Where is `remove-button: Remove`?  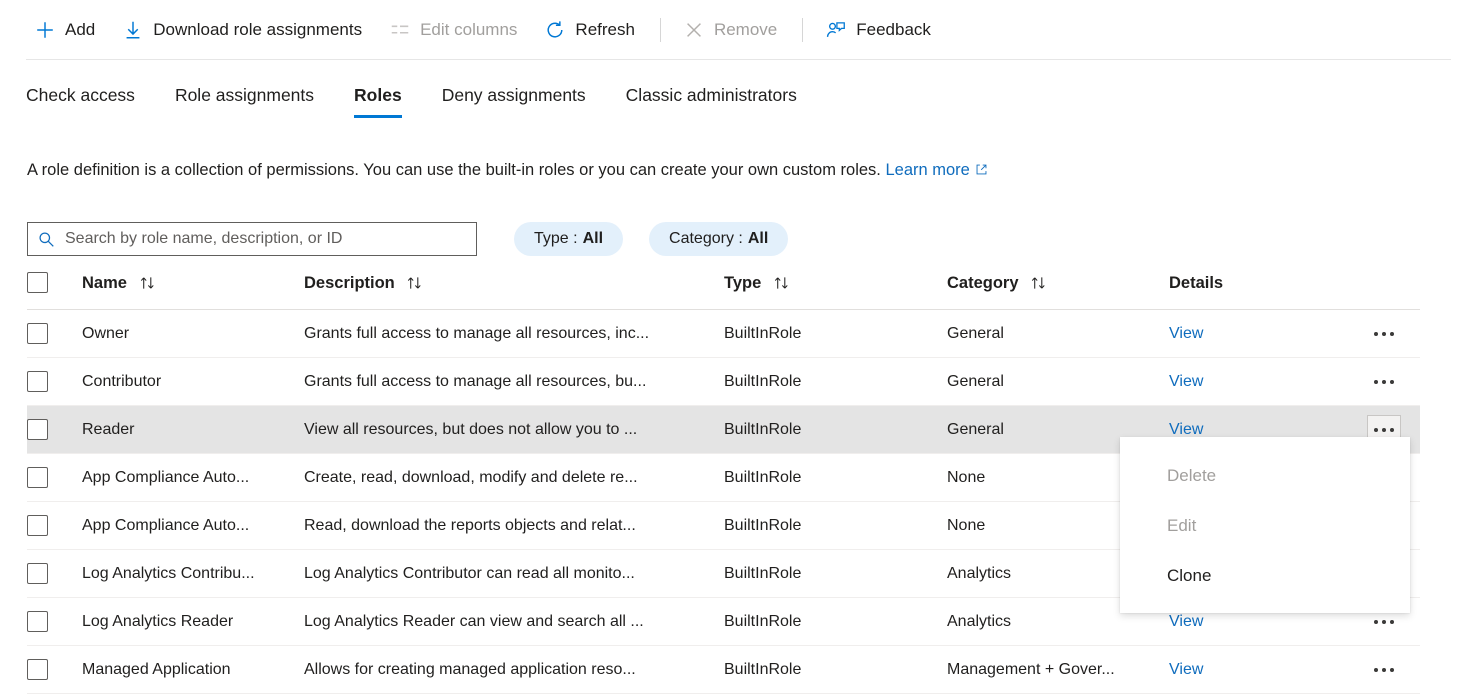
remove-button: Remove is located at coordinates (730, 30).